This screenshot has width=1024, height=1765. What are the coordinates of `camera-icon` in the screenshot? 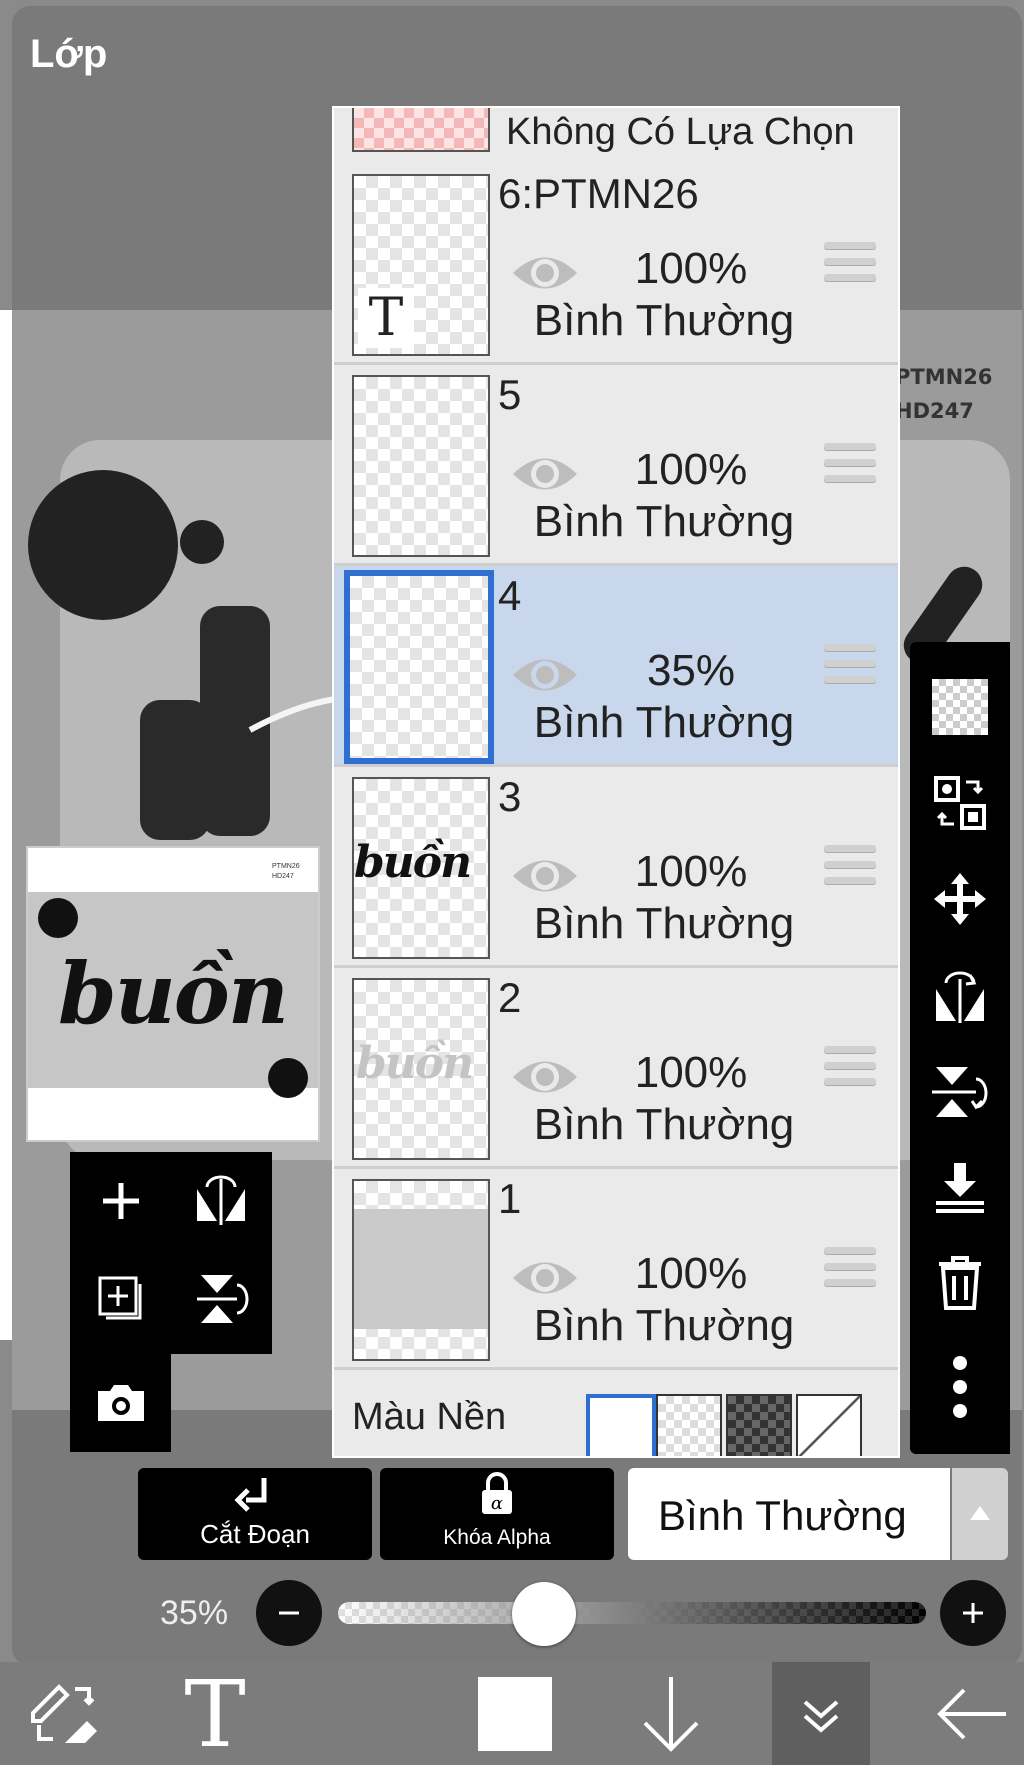 It's located at (121, 1403).